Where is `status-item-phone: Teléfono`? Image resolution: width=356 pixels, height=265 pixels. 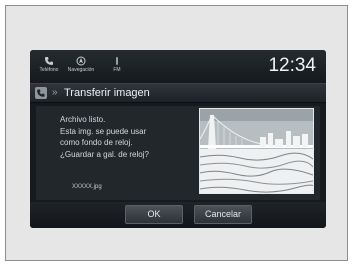
status-item-phone: Teléfono is located at coordinates (49, 64).